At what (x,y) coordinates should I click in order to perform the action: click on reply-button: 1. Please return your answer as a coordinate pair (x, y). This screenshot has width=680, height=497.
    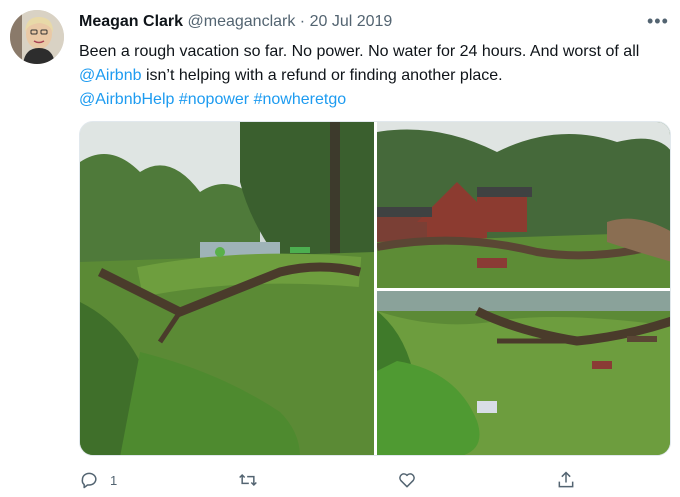
    Looking at the image, I should click on (98, 480).